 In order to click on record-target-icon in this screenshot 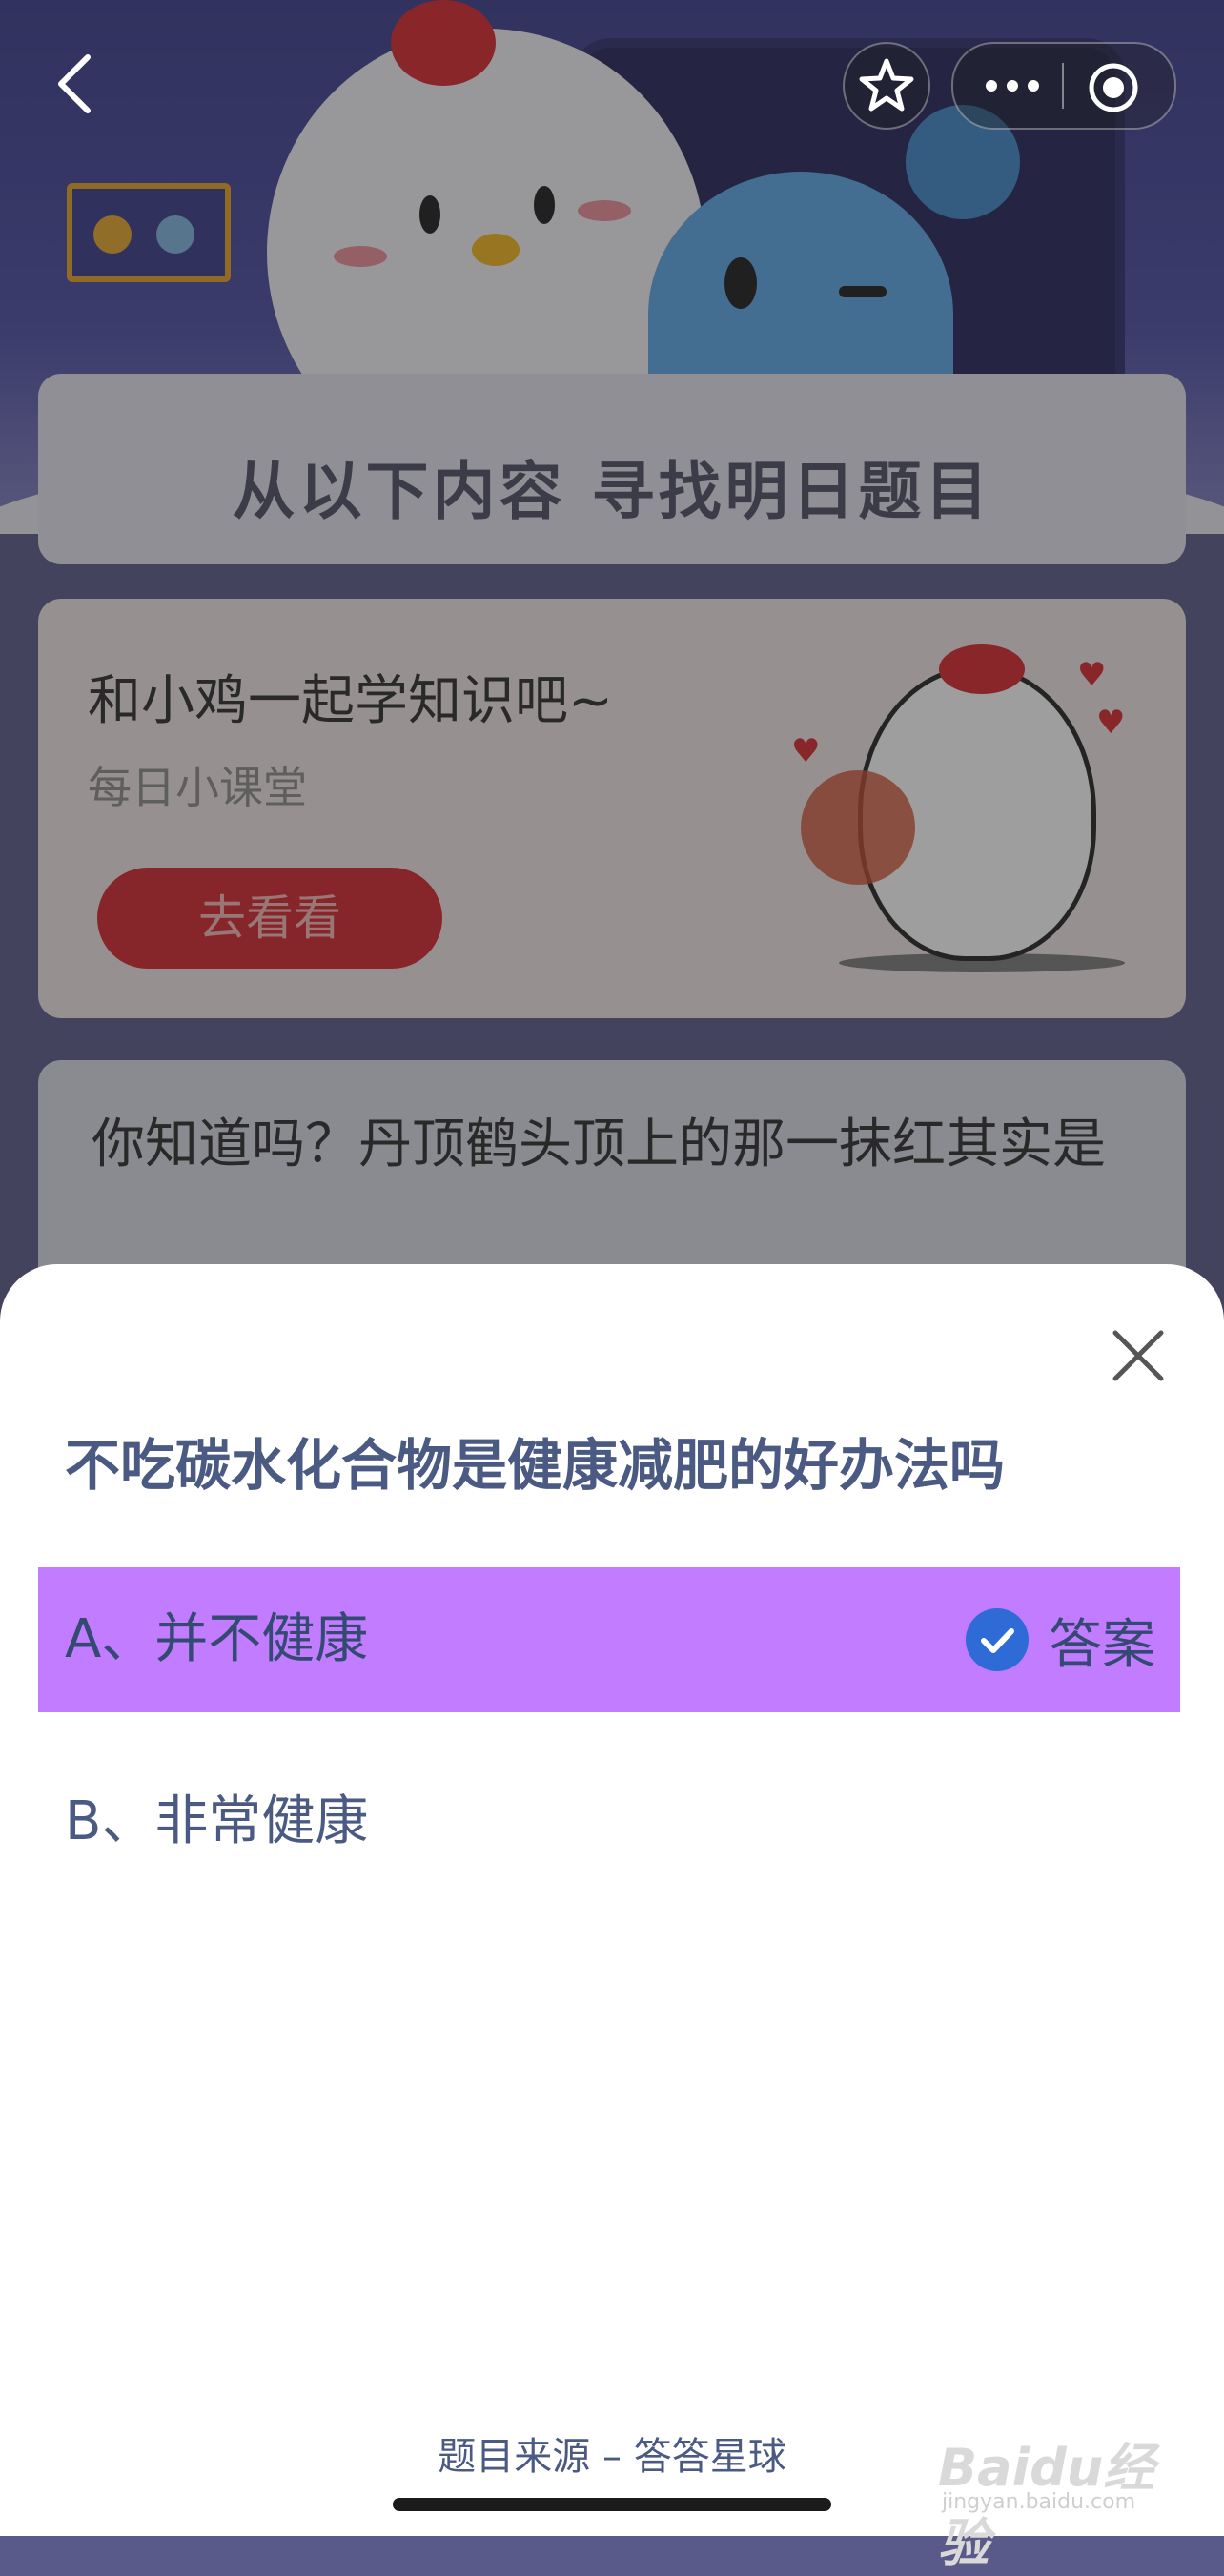, I will do `click(1114, 88)`.